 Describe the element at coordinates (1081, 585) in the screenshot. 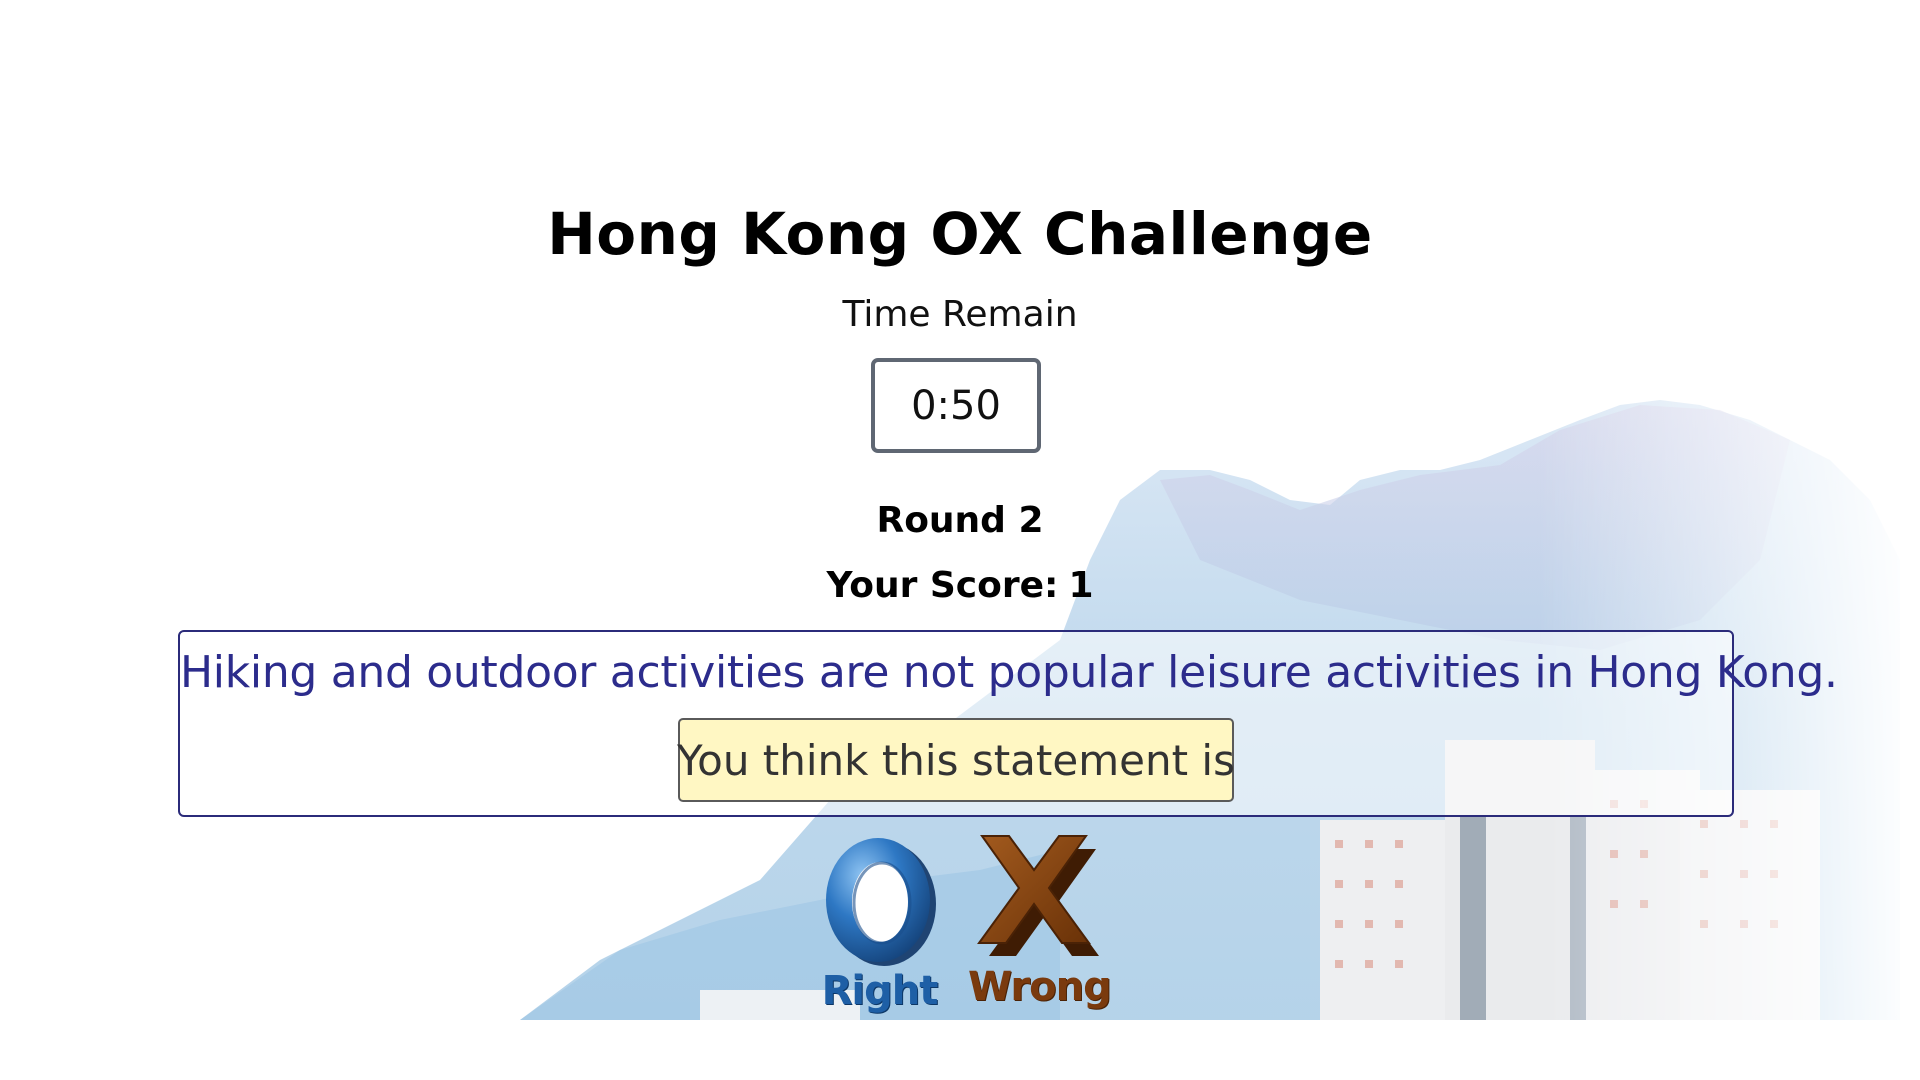

I see `score-value: 1` at that location.